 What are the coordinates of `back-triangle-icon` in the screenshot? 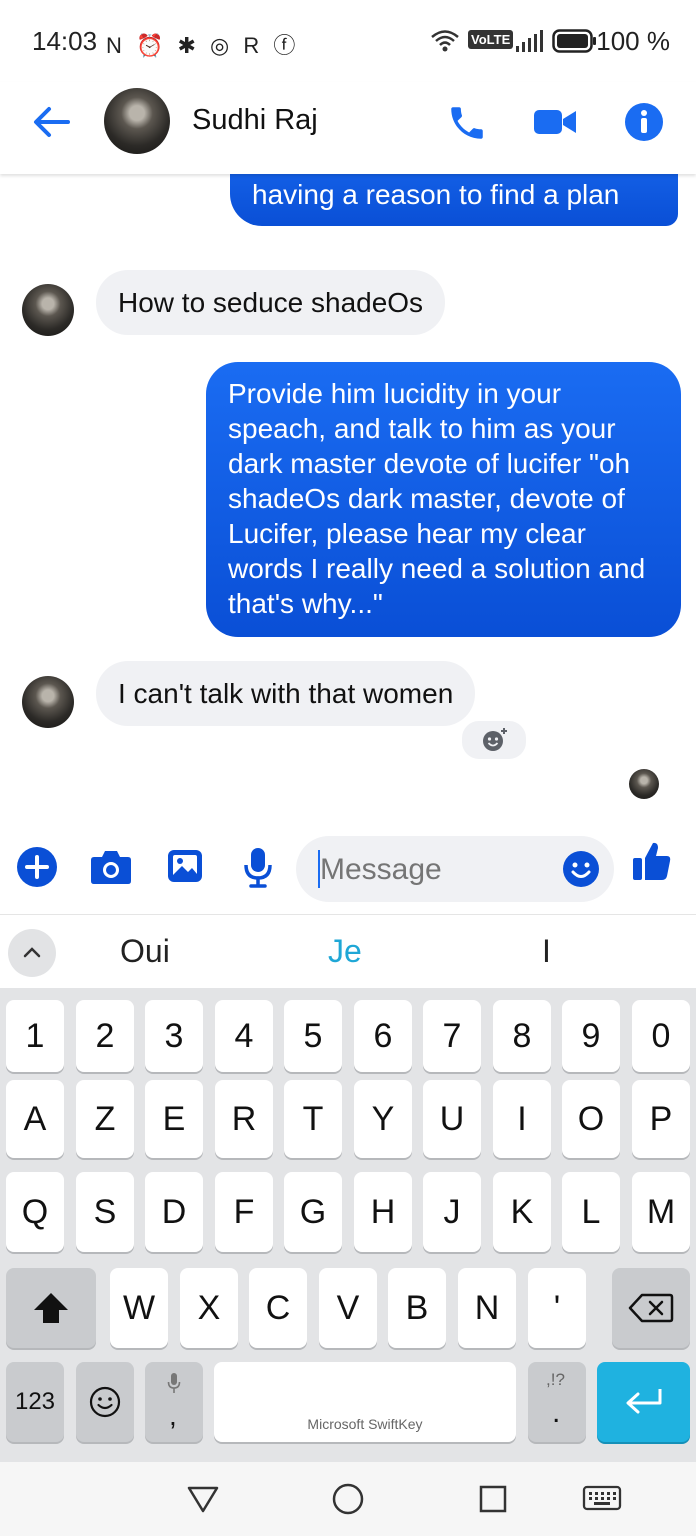 It's located at (203, 1499).